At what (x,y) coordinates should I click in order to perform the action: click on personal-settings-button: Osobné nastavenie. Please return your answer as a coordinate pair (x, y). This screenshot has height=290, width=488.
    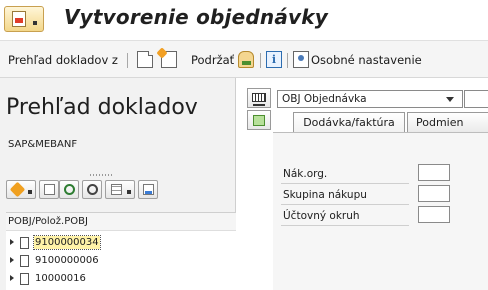
    Looking at the image, I should click on (366, 60).